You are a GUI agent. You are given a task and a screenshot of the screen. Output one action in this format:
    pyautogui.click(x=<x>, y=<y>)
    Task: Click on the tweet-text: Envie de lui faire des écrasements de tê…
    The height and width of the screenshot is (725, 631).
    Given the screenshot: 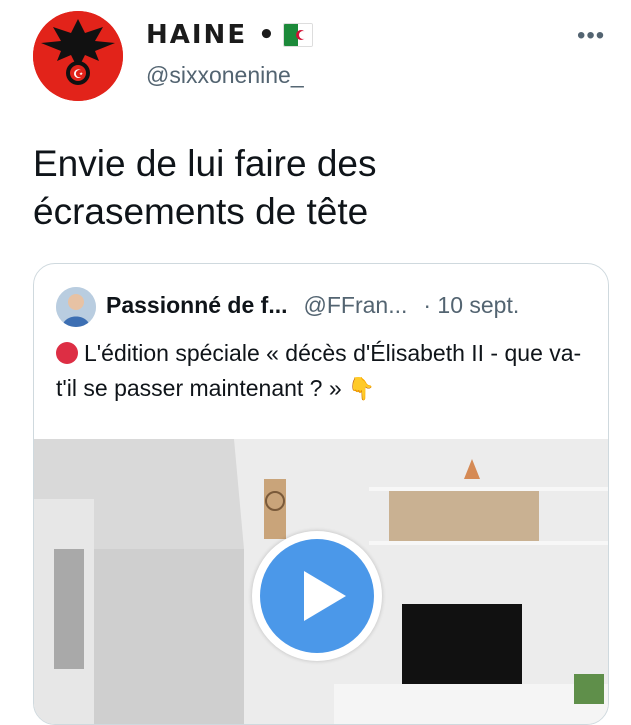 What is the action you would take?
    pyautogui.click(x=205, y=187)
    